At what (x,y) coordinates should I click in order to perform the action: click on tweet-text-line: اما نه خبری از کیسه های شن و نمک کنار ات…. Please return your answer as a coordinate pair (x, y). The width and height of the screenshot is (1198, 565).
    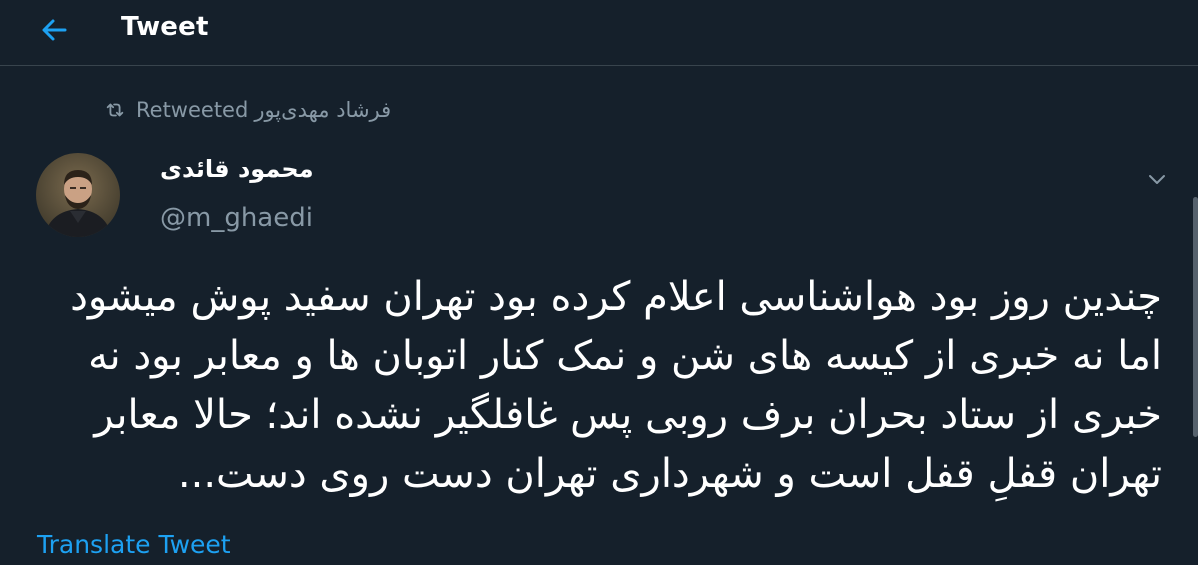
    Looking at the image, I should click on (625, 356).